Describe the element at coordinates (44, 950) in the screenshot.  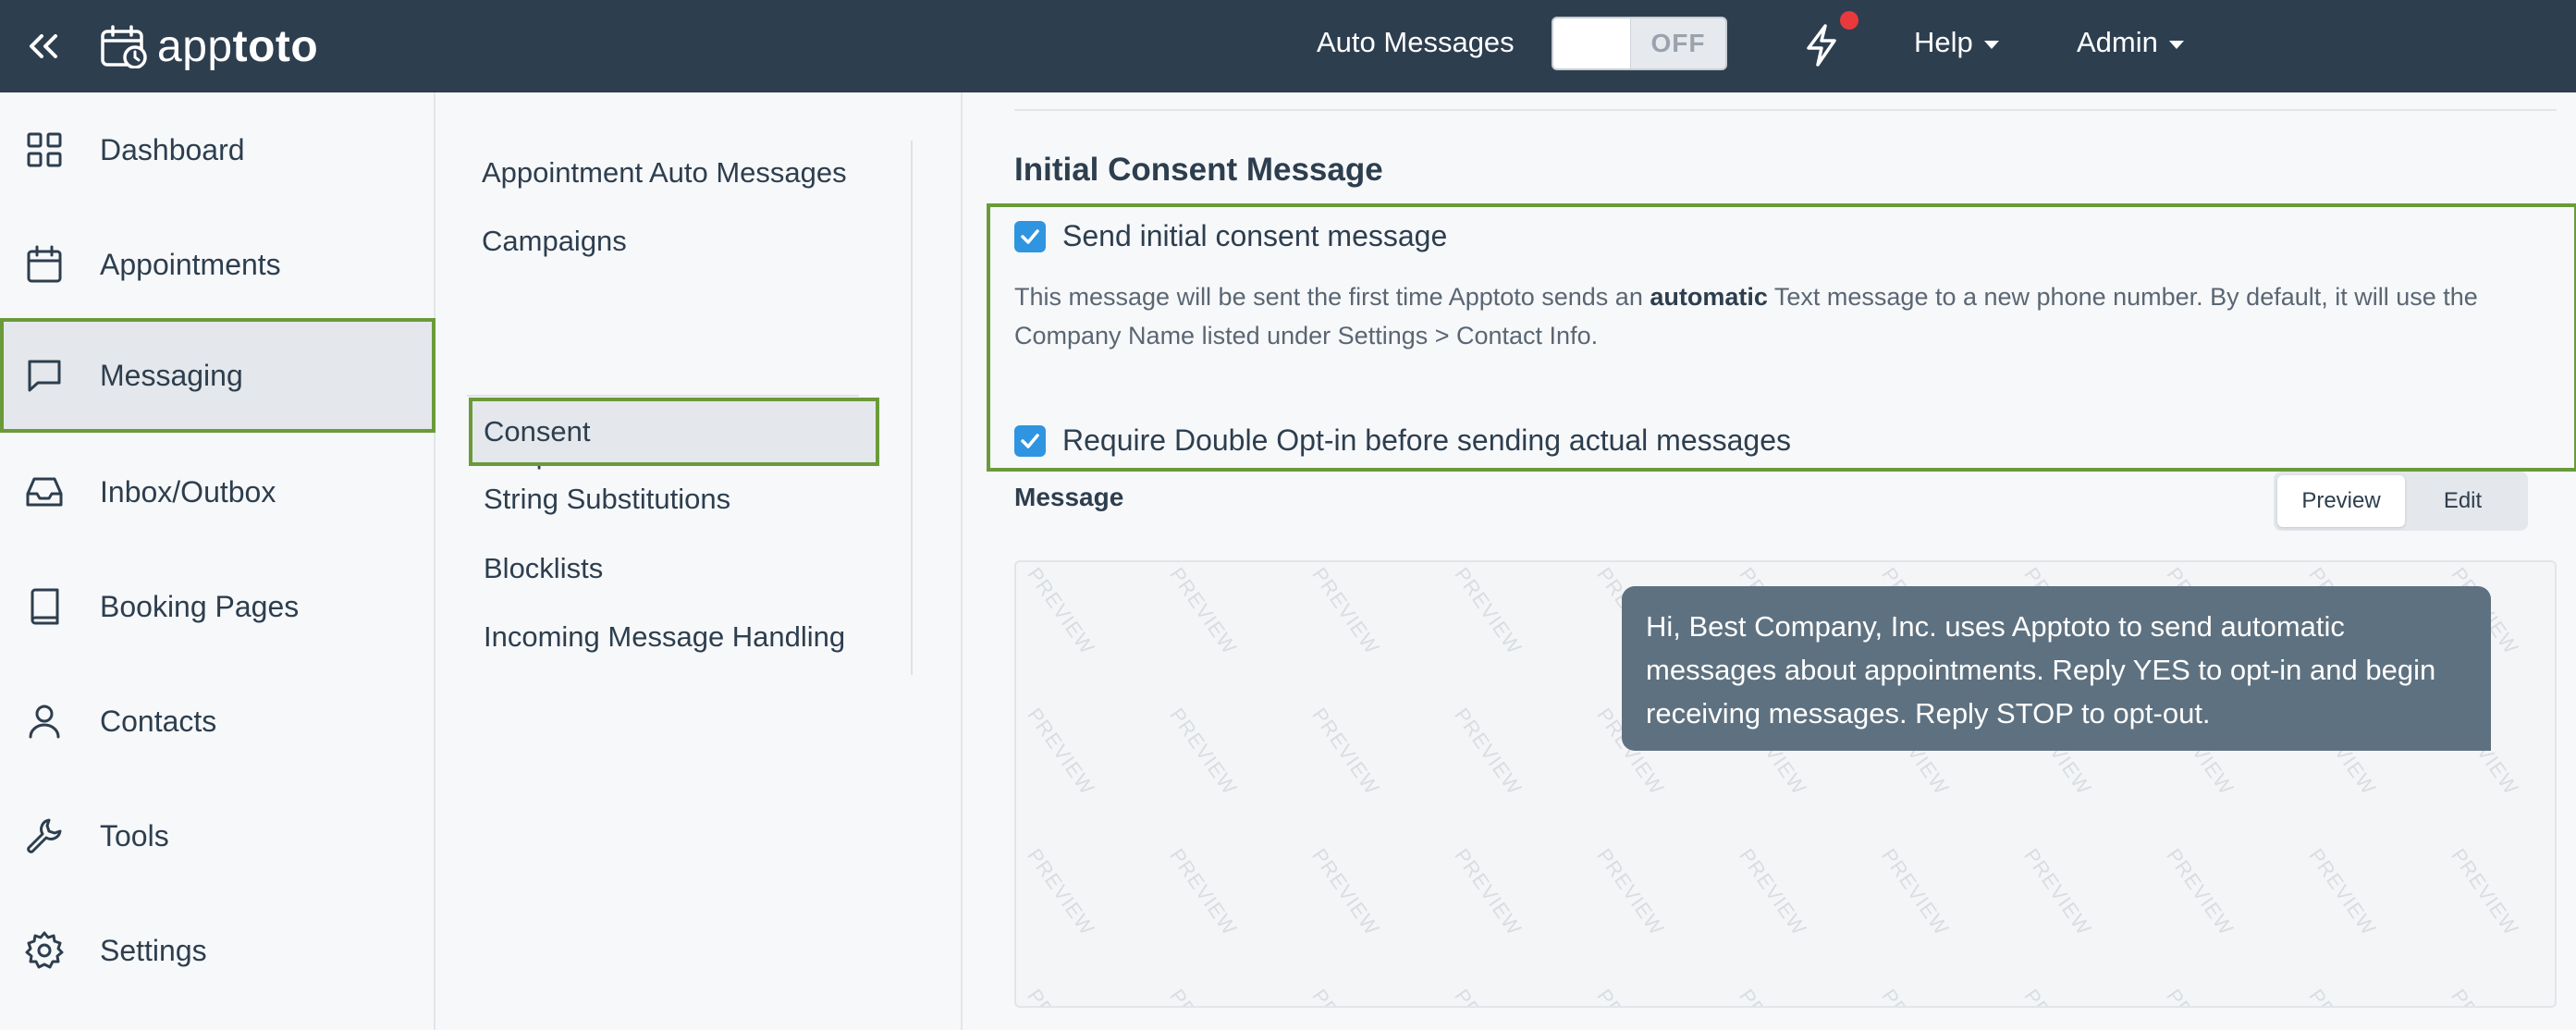
I see `gear-icon` at that location.